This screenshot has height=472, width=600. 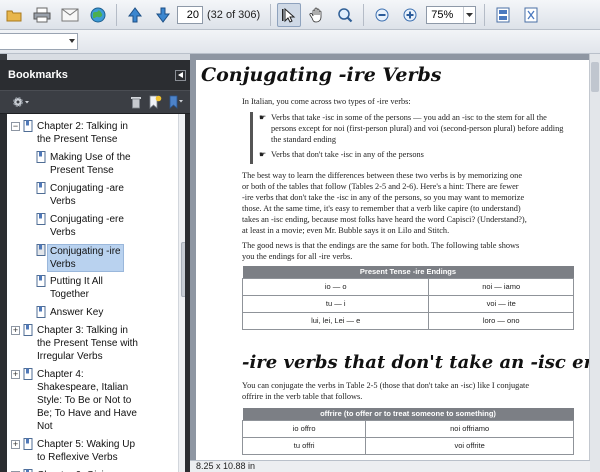 I want to click on select-cursor-icon, so click(x=289, y=14).